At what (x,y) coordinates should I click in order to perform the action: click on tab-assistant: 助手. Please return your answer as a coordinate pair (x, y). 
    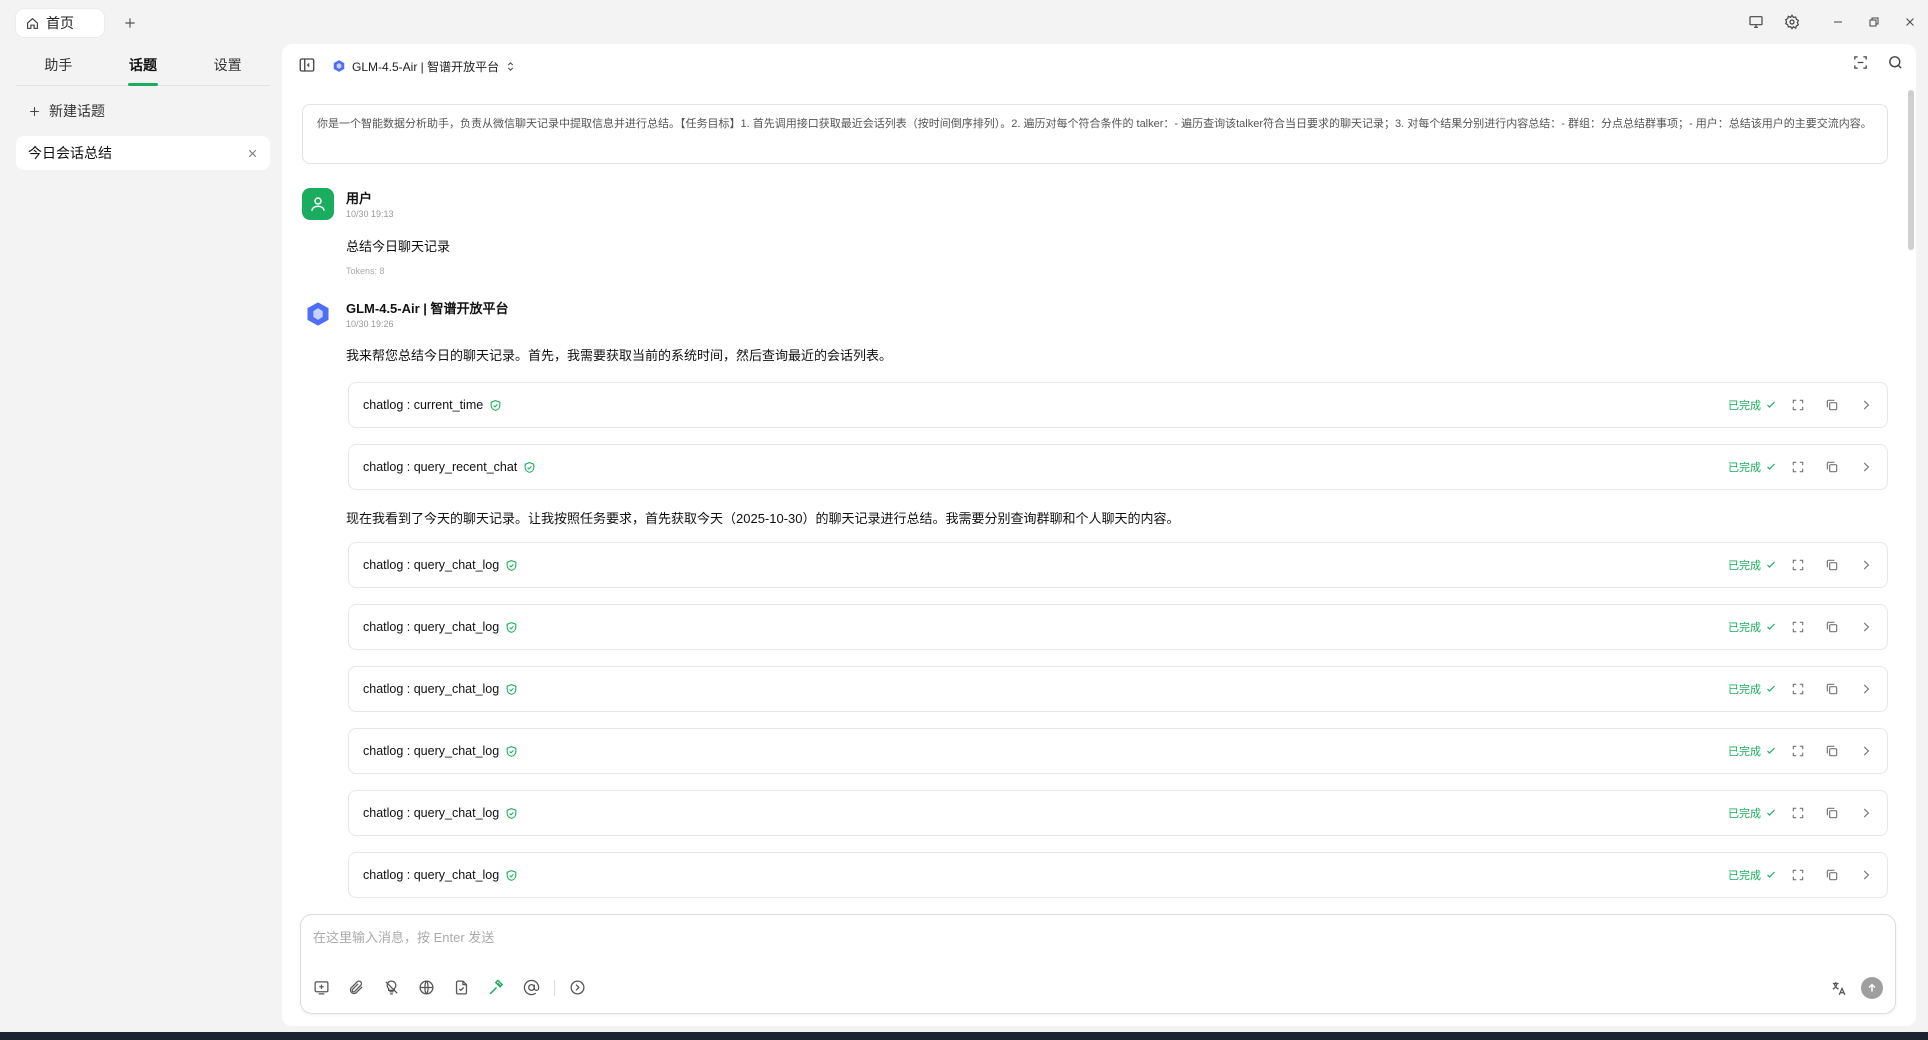
    Looking at the image, I should click on (58, 64).